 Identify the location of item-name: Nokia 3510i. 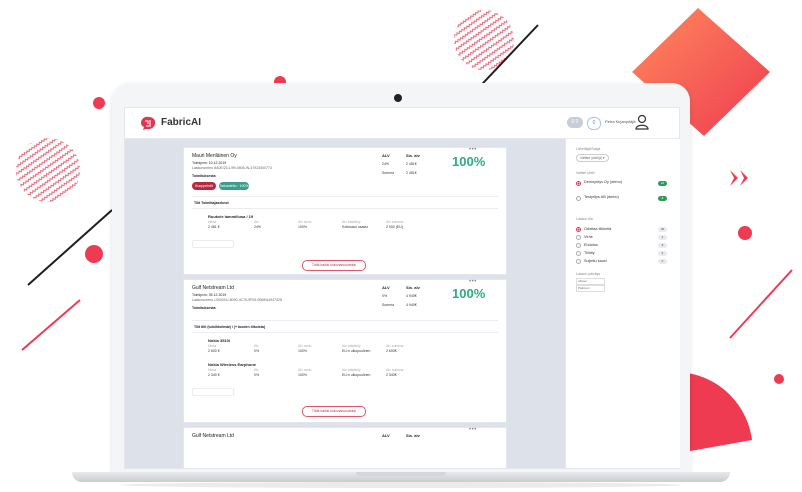
(219, 340).